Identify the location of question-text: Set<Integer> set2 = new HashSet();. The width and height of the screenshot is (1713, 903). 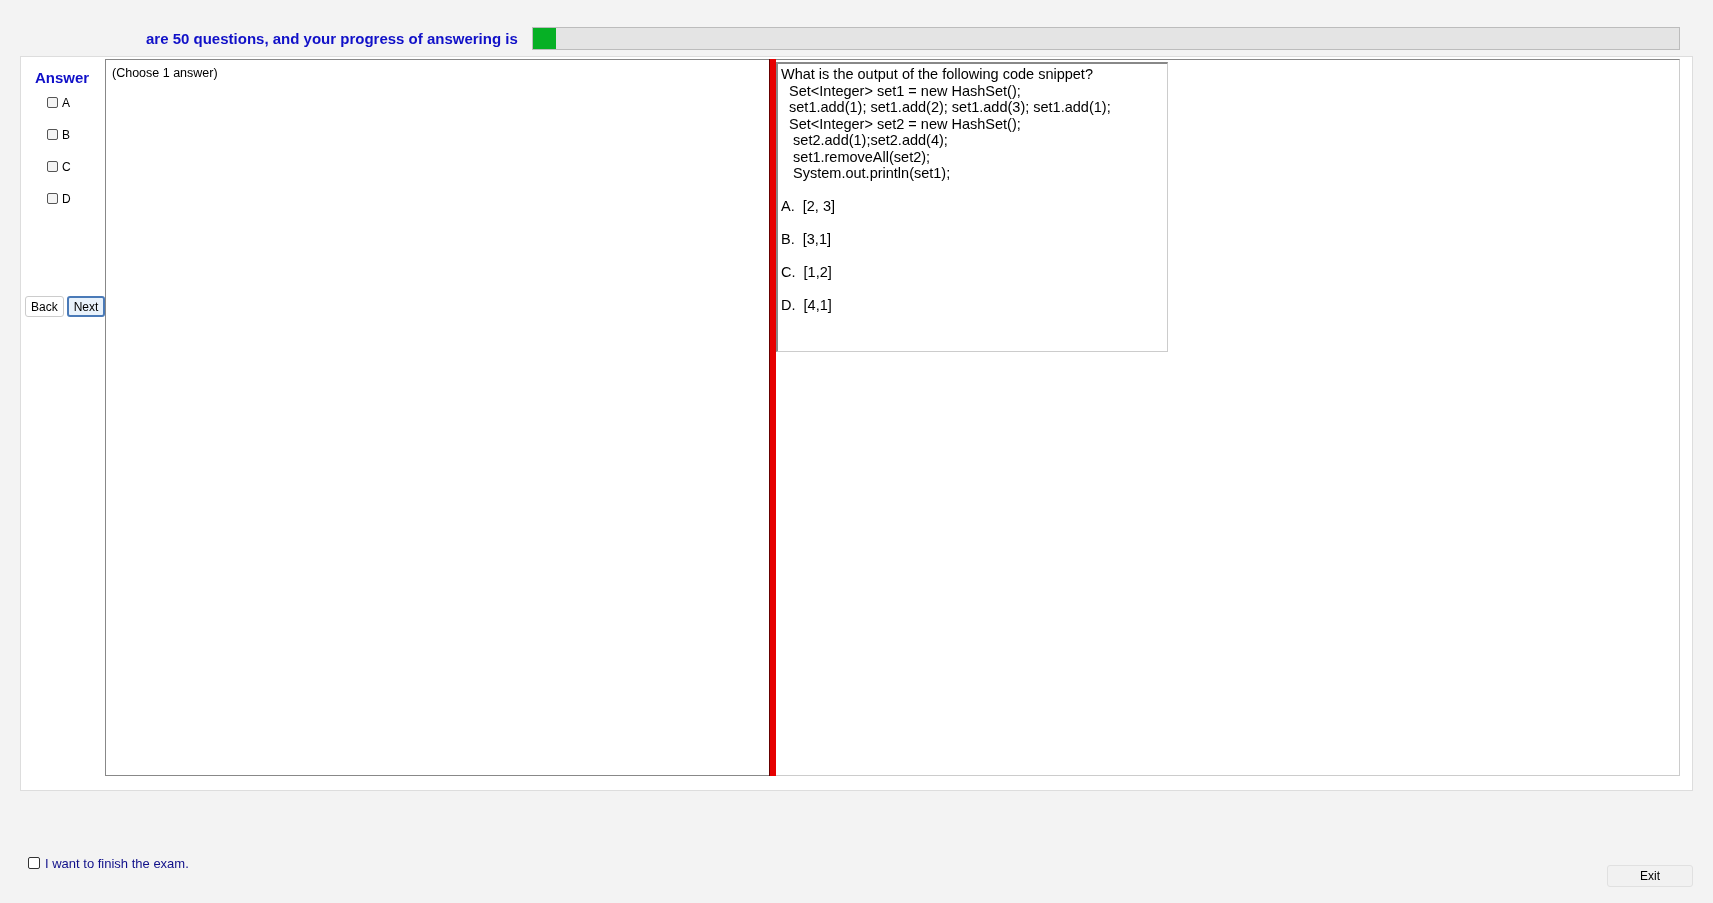
(905, 123).